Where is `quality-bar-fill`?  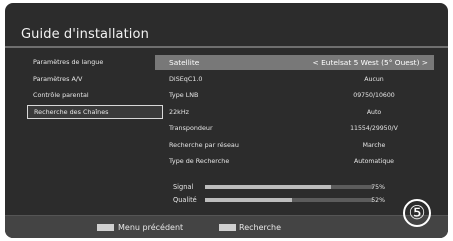 quality-bar-fill is located at coordinates (249, 200).